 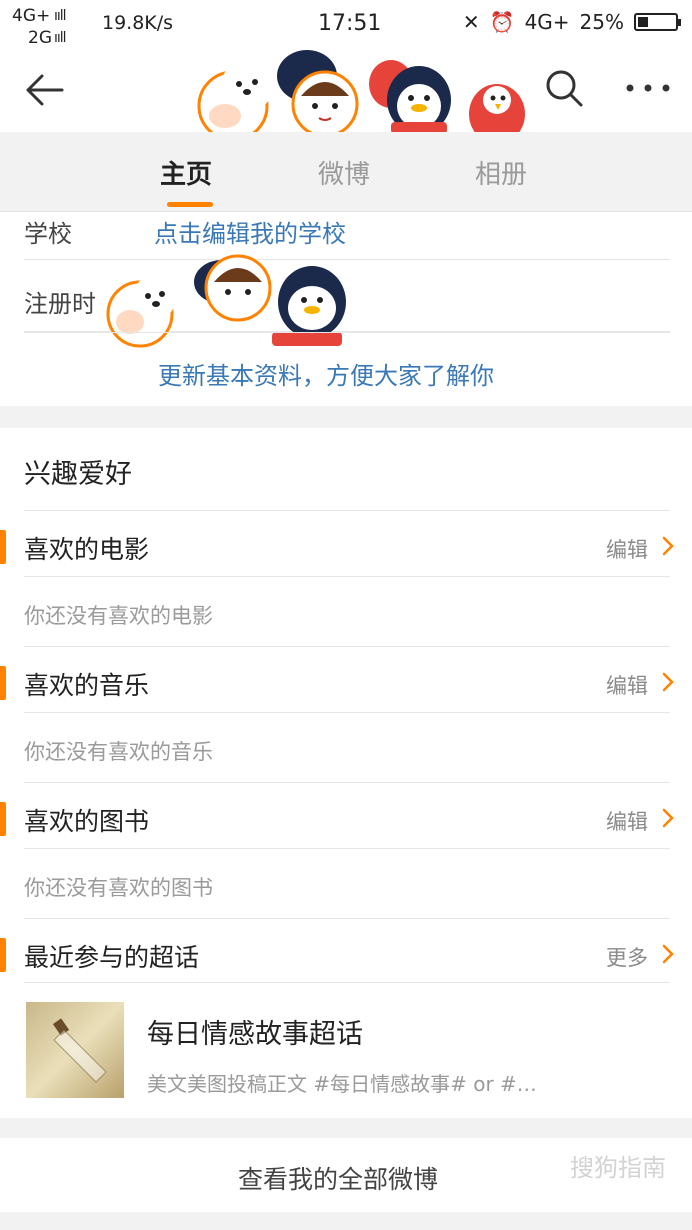 I want to click on search-icon, so click(x=564, y=88).